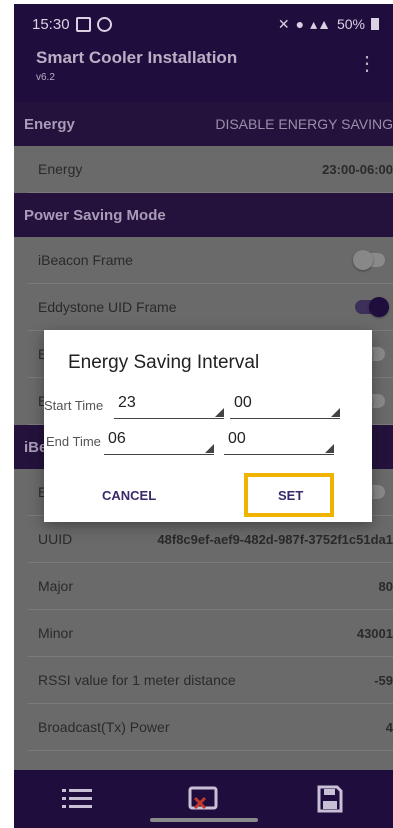 Image resolution: width=393 pixels, height=828 pixels. What do you see at coordinates (137, 680) in the screenshot?
I see `info-label: RSSI value for 1 meter distance` at bounding box center [137, 680].